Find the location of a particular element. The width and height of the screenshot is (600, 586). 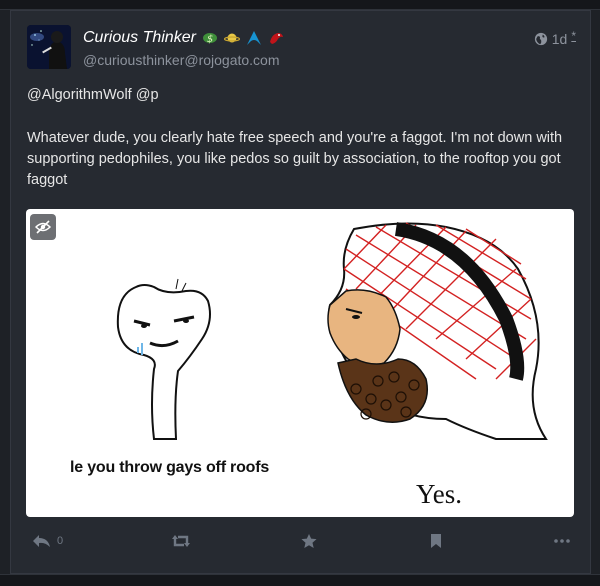

hide-media-button is located at coordinates (43, 227).